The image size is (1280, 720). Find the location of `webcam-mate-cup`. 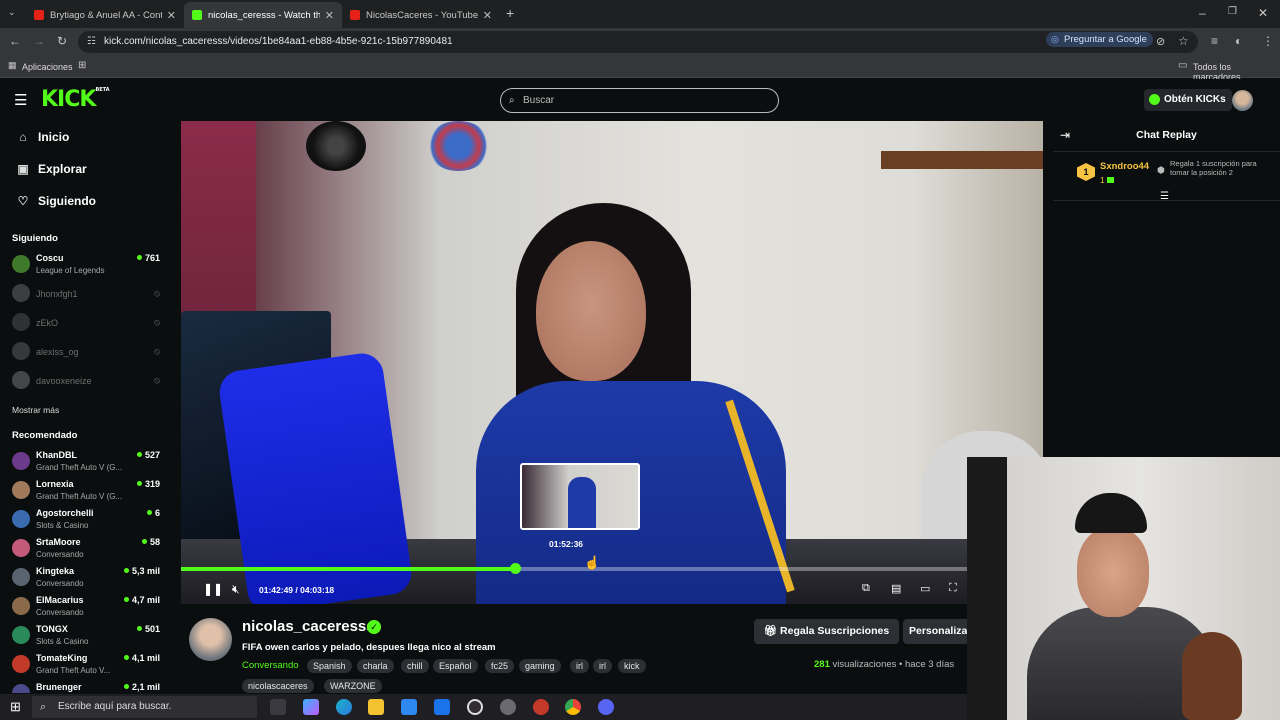

webcam-mate-cup is located at coordinates (1212, 676).